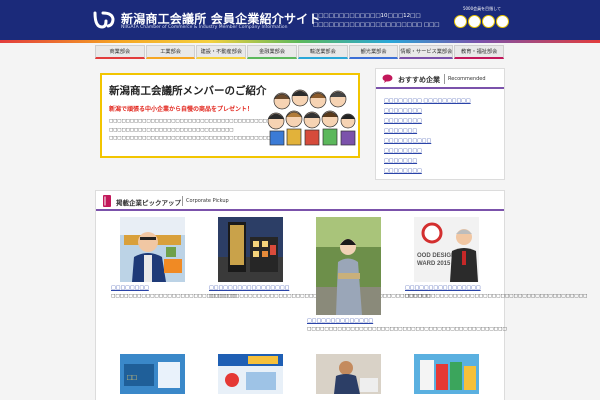 The width and height of the screenshot is (600, 400). Describe the element at coordinates (170, 52) in the screenshot. I see `nav-item-industry: 工業部会` at that location.